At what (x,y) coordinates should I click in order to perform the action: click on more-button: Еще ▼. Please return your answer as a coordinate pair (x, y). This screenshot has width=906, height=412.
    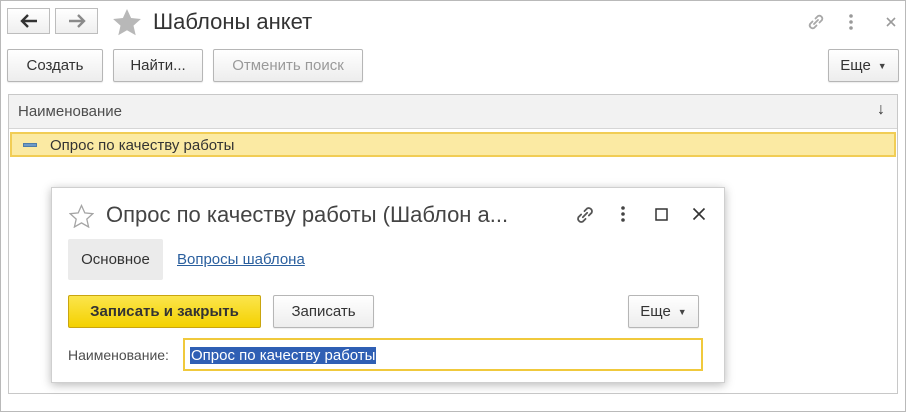
    Looking at the image, I should click on (863, 65).